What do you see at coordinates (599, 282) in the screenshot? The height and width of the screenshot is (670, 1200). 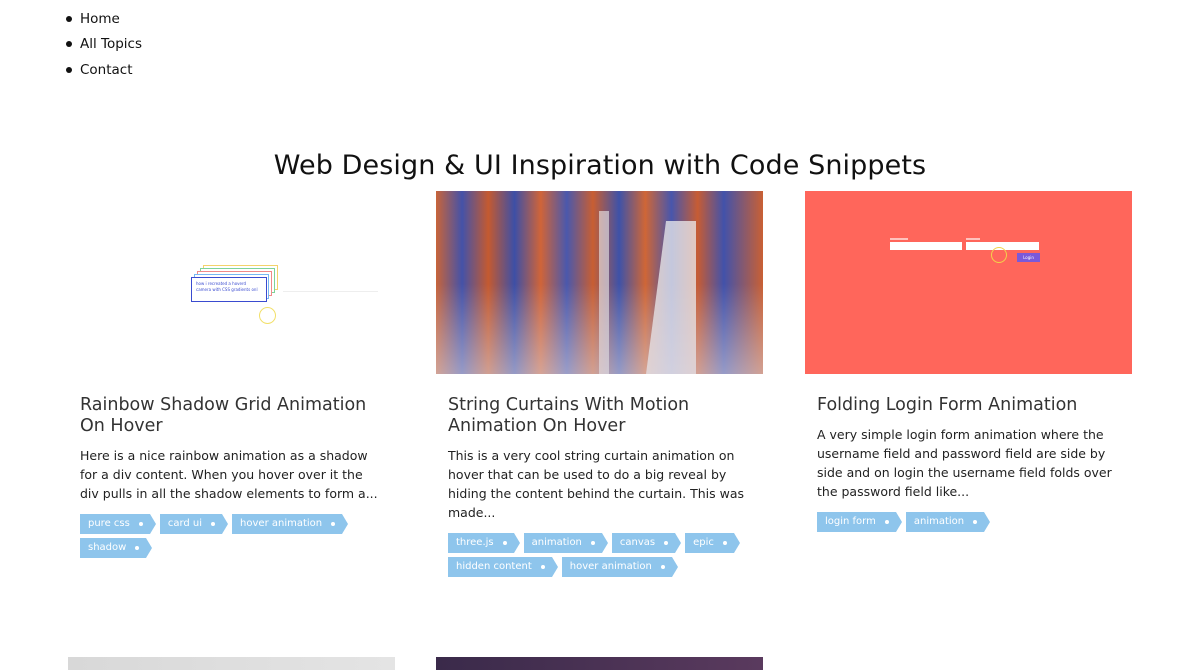 I see `card-thumbnail` at bounding box center [599, 282].